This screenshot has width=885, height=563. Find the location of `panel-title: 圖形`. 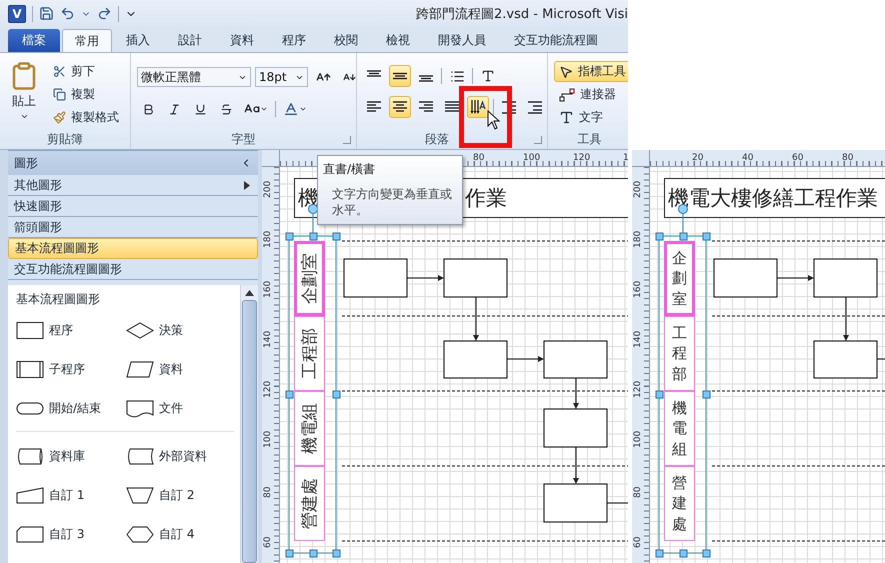

panel-title: 圖形 is located at coordinates (26, 163).